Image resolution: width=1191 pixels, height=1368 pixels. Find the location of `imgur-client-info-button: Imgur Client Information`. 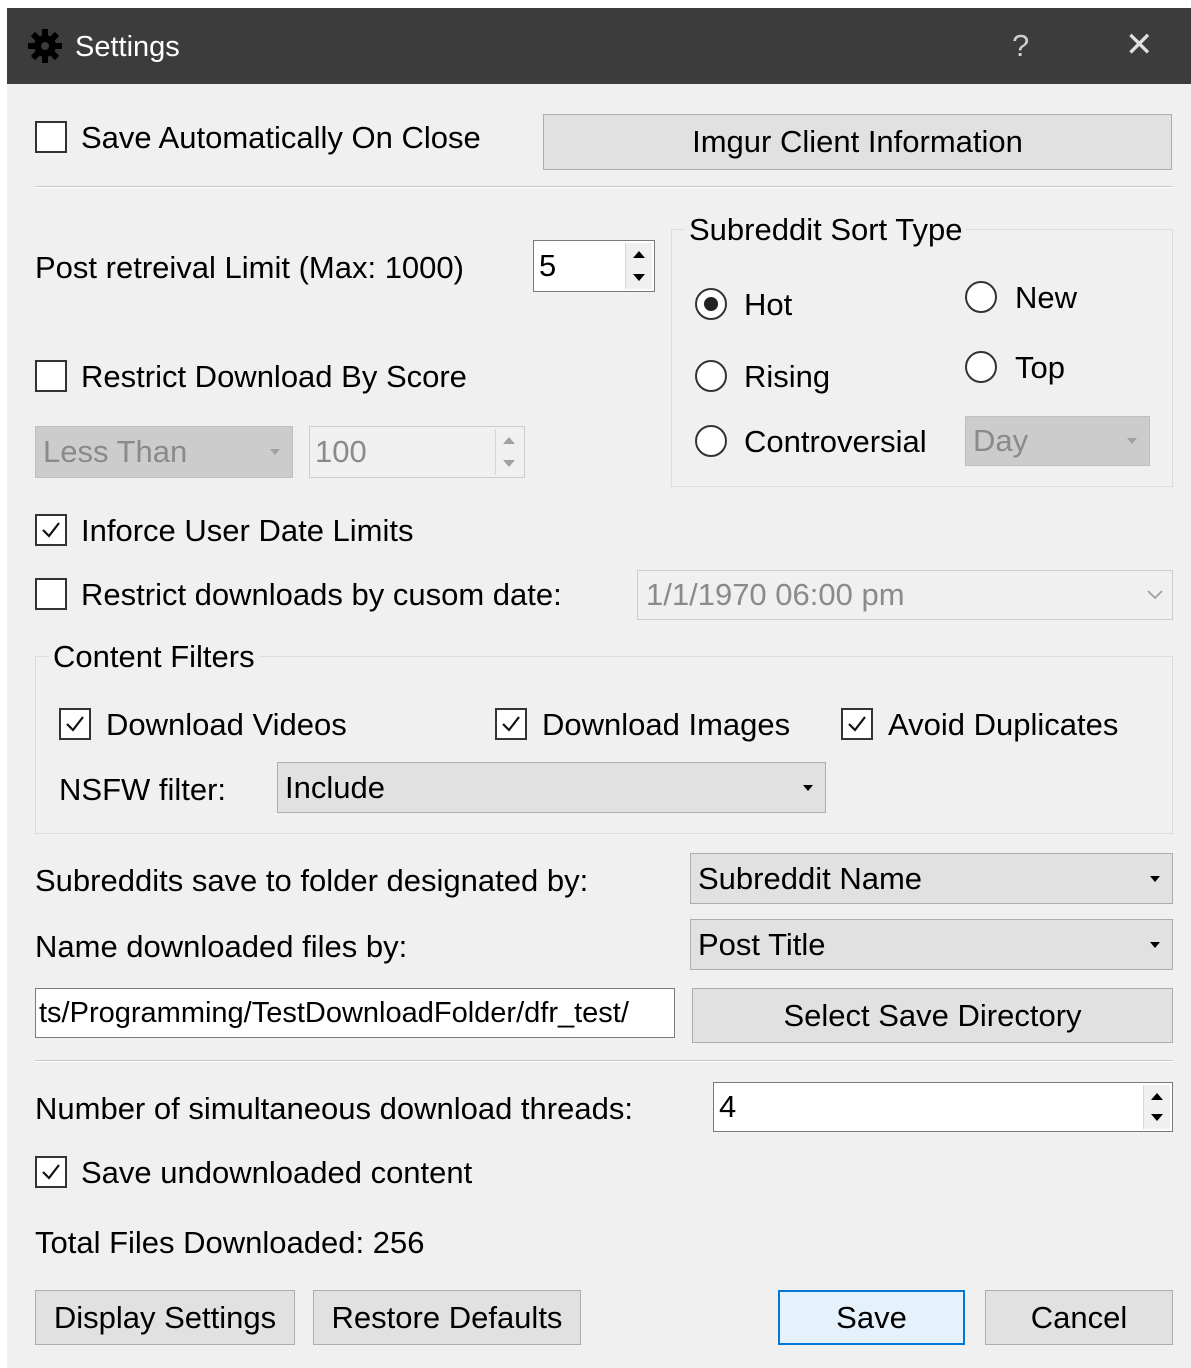

imgur-client-info-button: Imgur Client Information is located at coordinates (857, 142).